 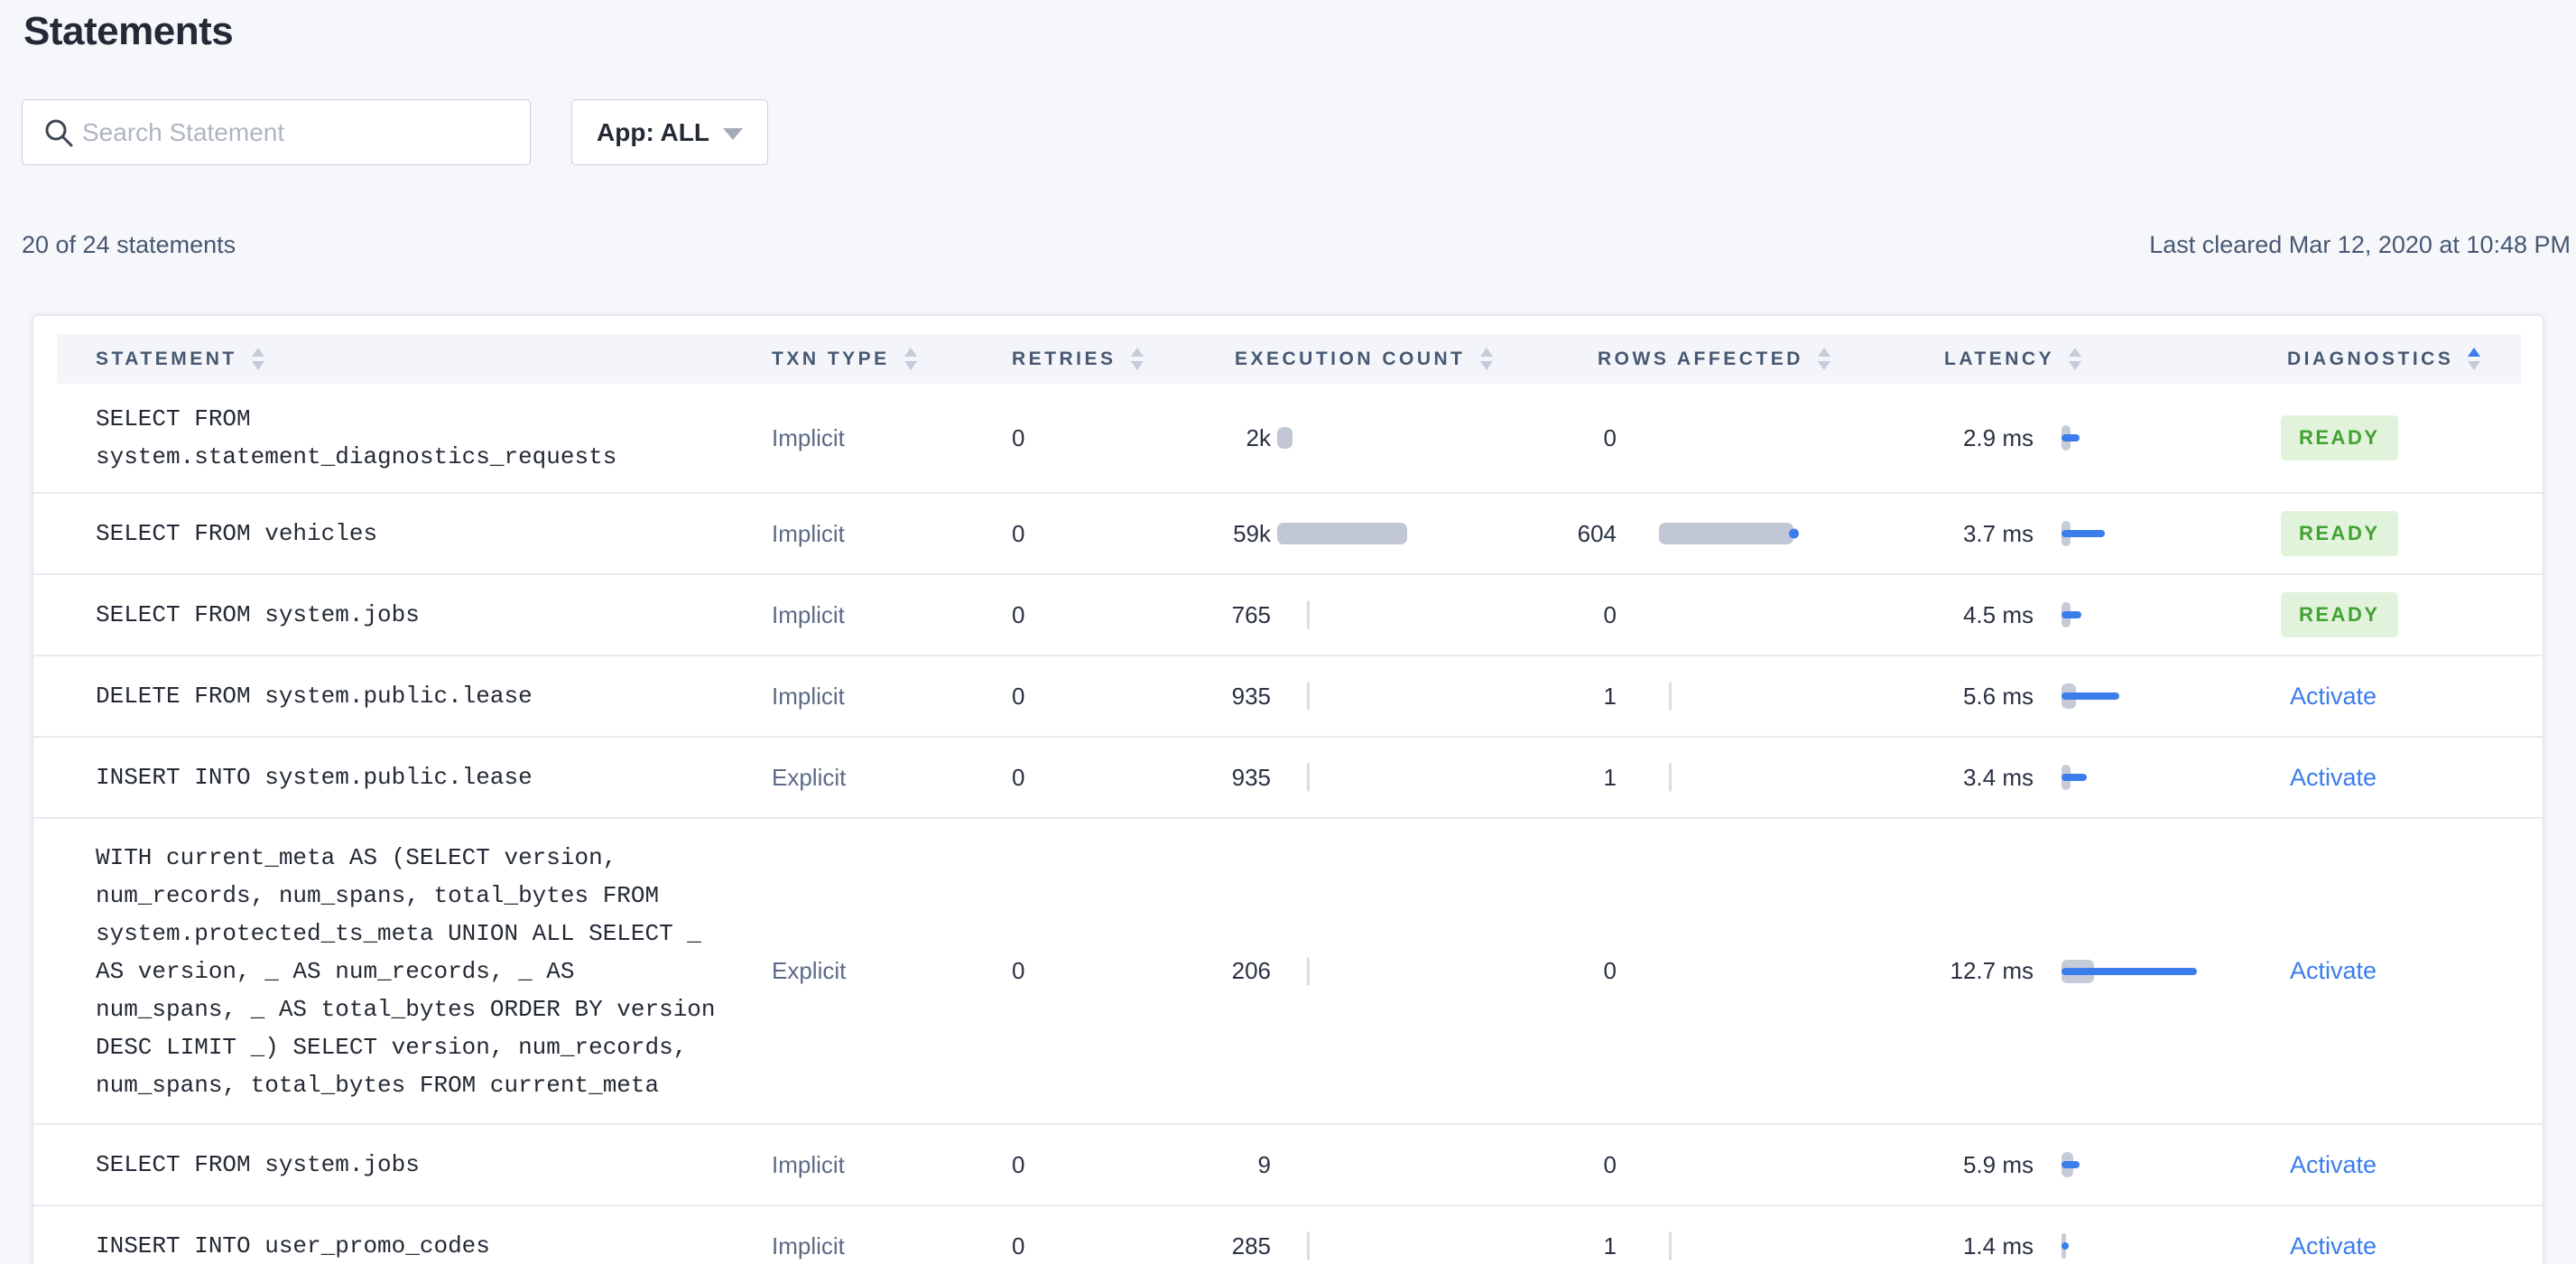 I want to click on search-input, so click(x=276, y=132).